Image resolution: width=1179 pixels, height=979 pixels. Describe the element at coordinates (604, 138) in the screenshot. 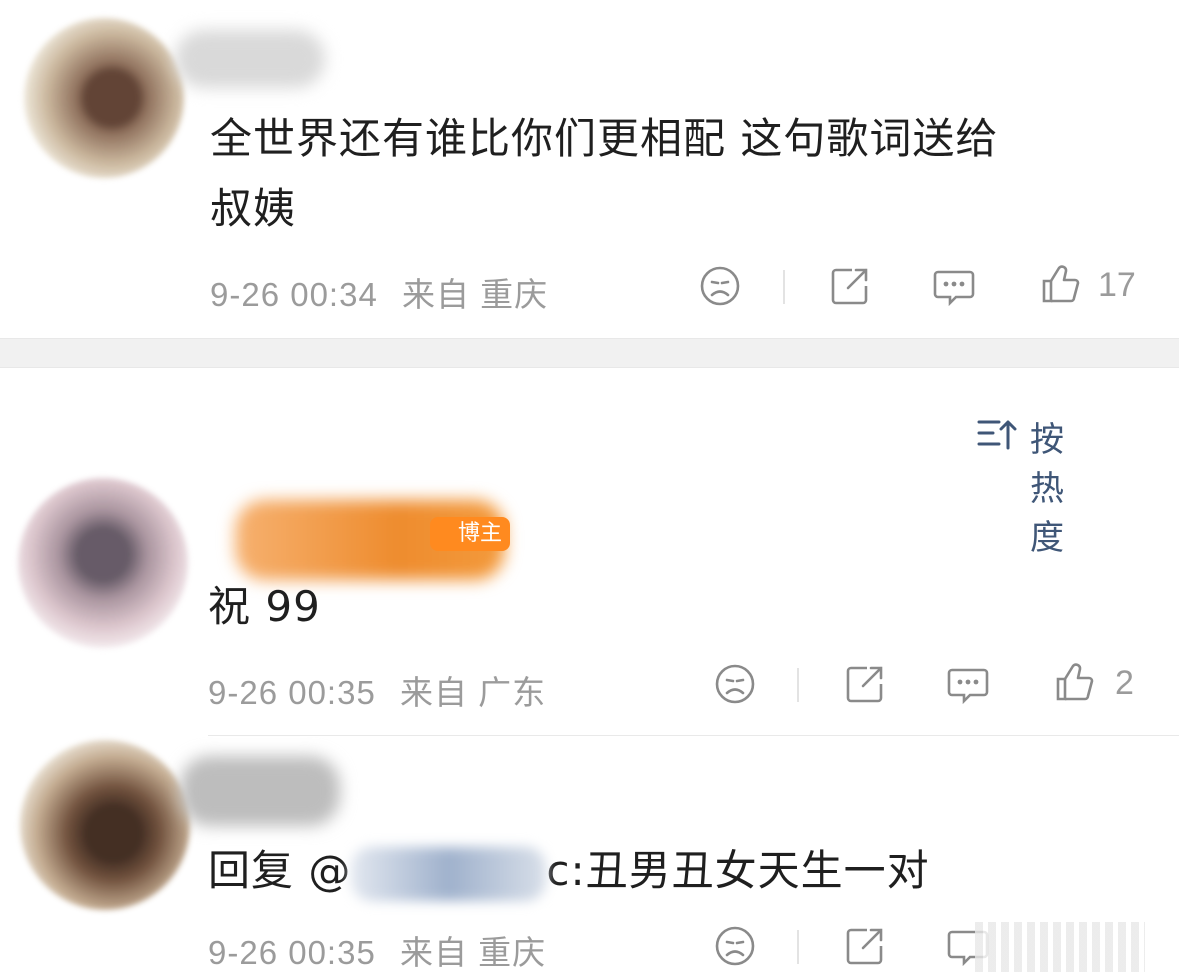

I see `comment-text-line: 全世界还有谁比你们更相配 这句歌词送给` at that location.